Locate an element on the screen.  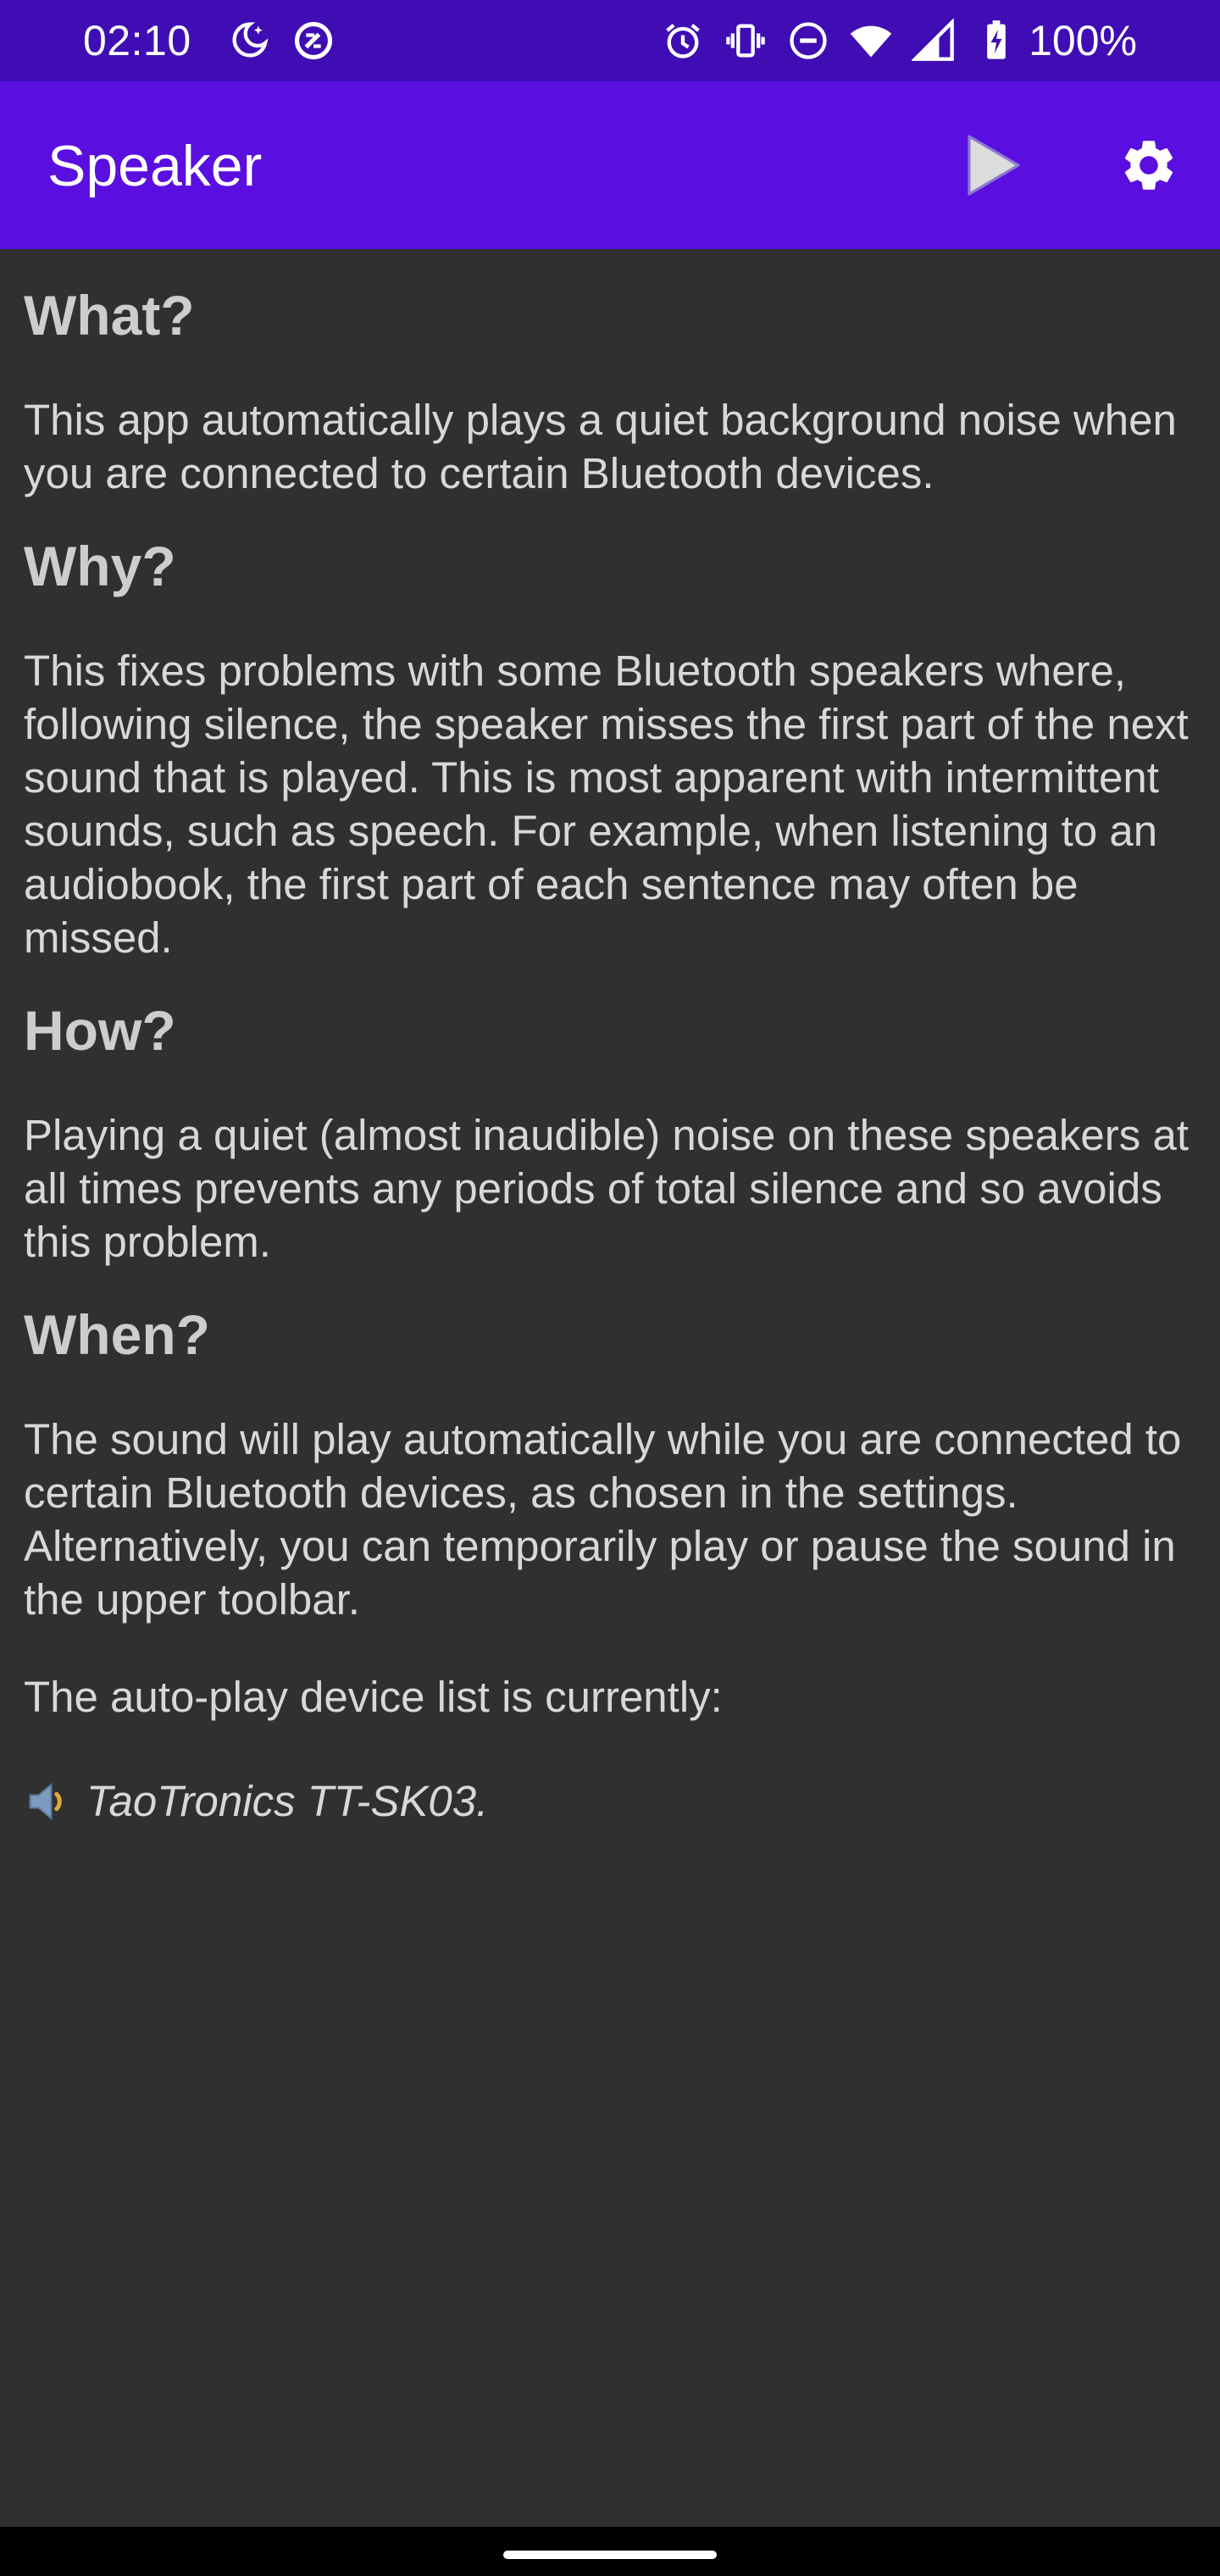
speaker-icon is located at coordinates (45, 1801).